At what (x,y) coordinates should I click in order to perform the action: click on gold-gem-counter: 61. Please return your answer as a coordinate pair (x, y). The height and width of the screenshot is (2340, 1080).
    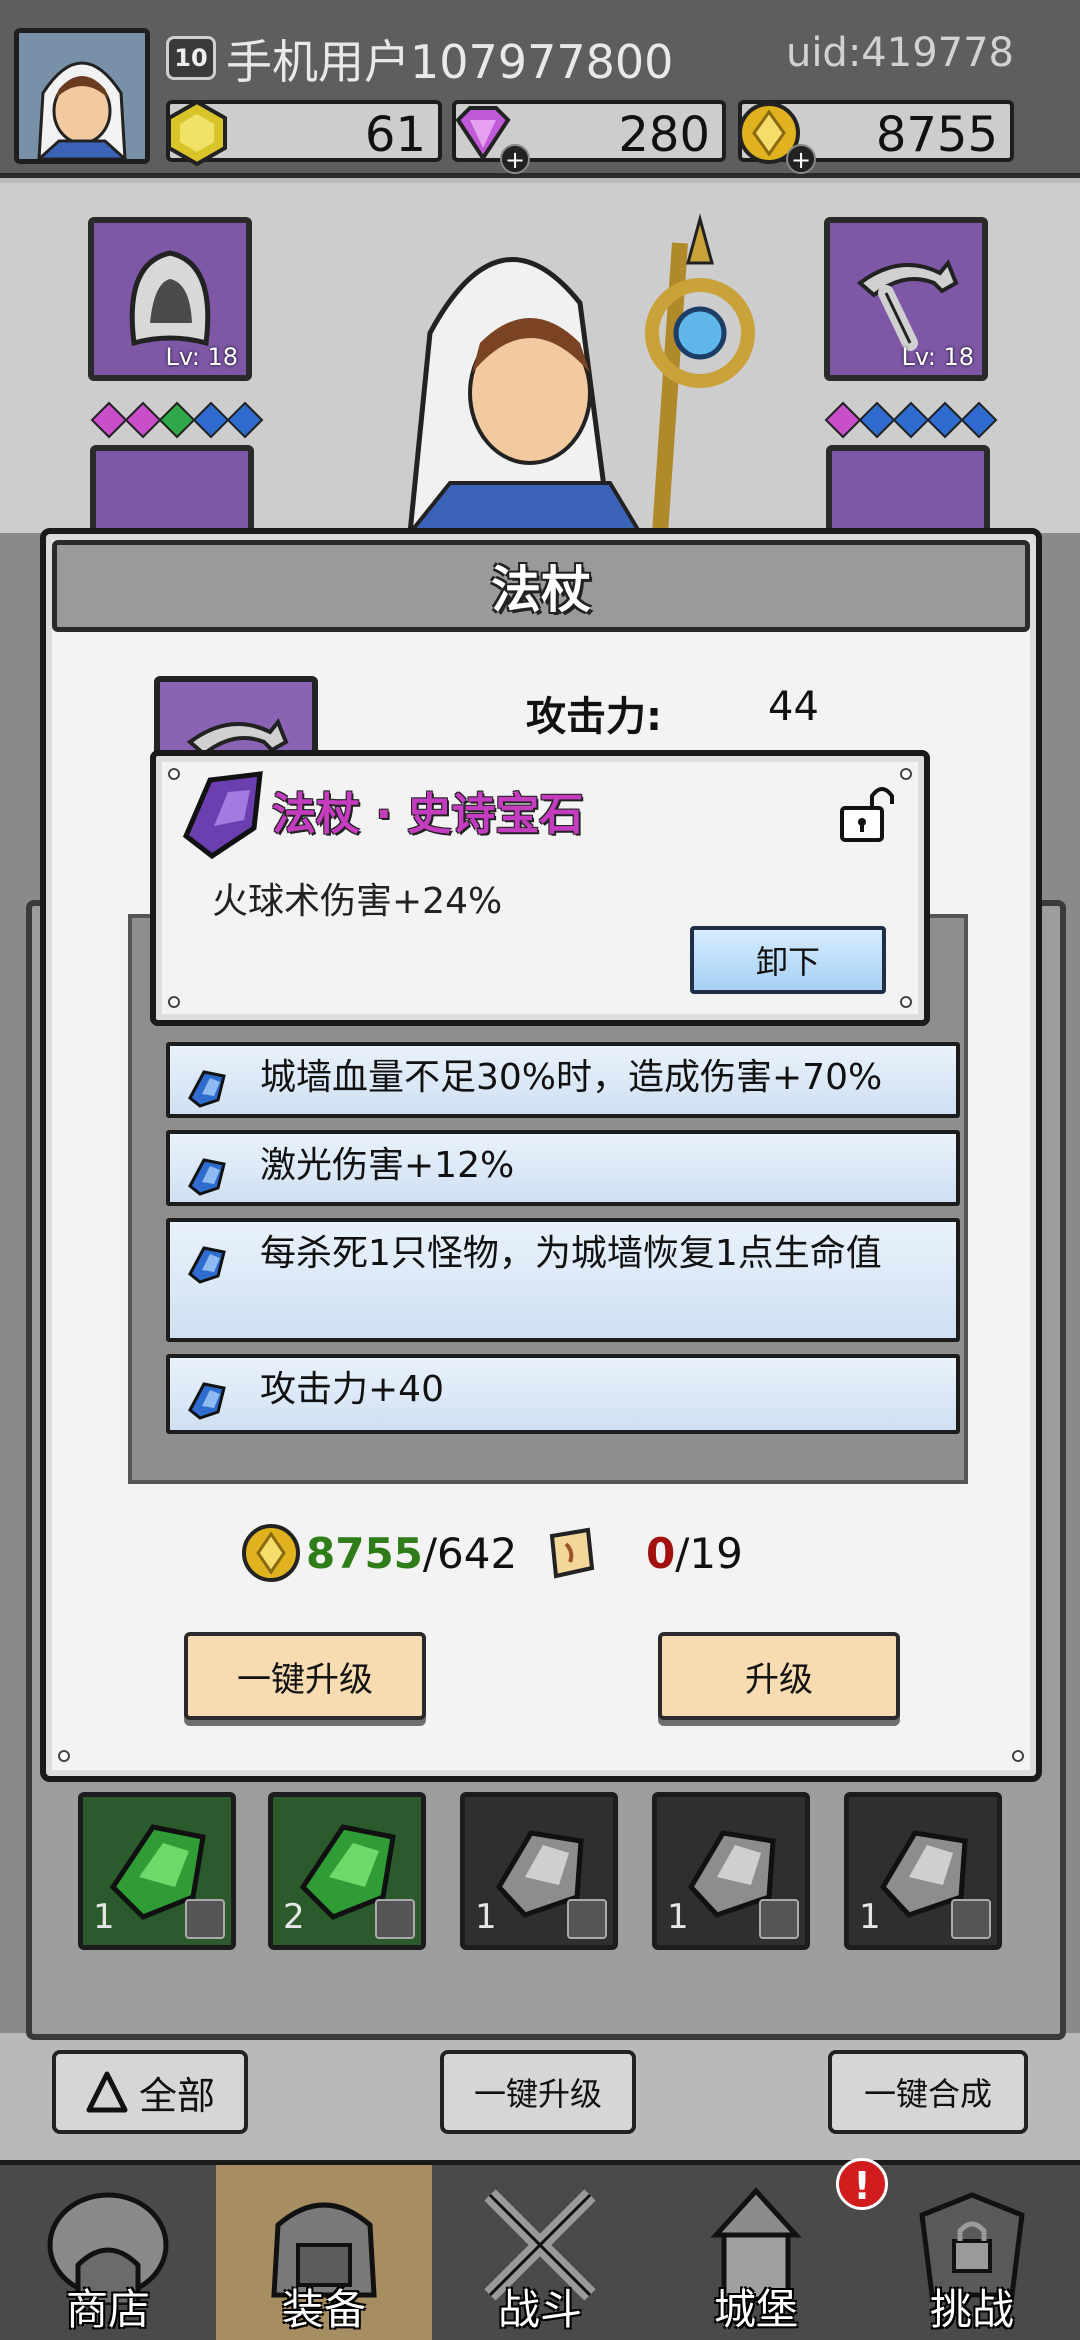
    Looking at the image, I should click on (304, 133).